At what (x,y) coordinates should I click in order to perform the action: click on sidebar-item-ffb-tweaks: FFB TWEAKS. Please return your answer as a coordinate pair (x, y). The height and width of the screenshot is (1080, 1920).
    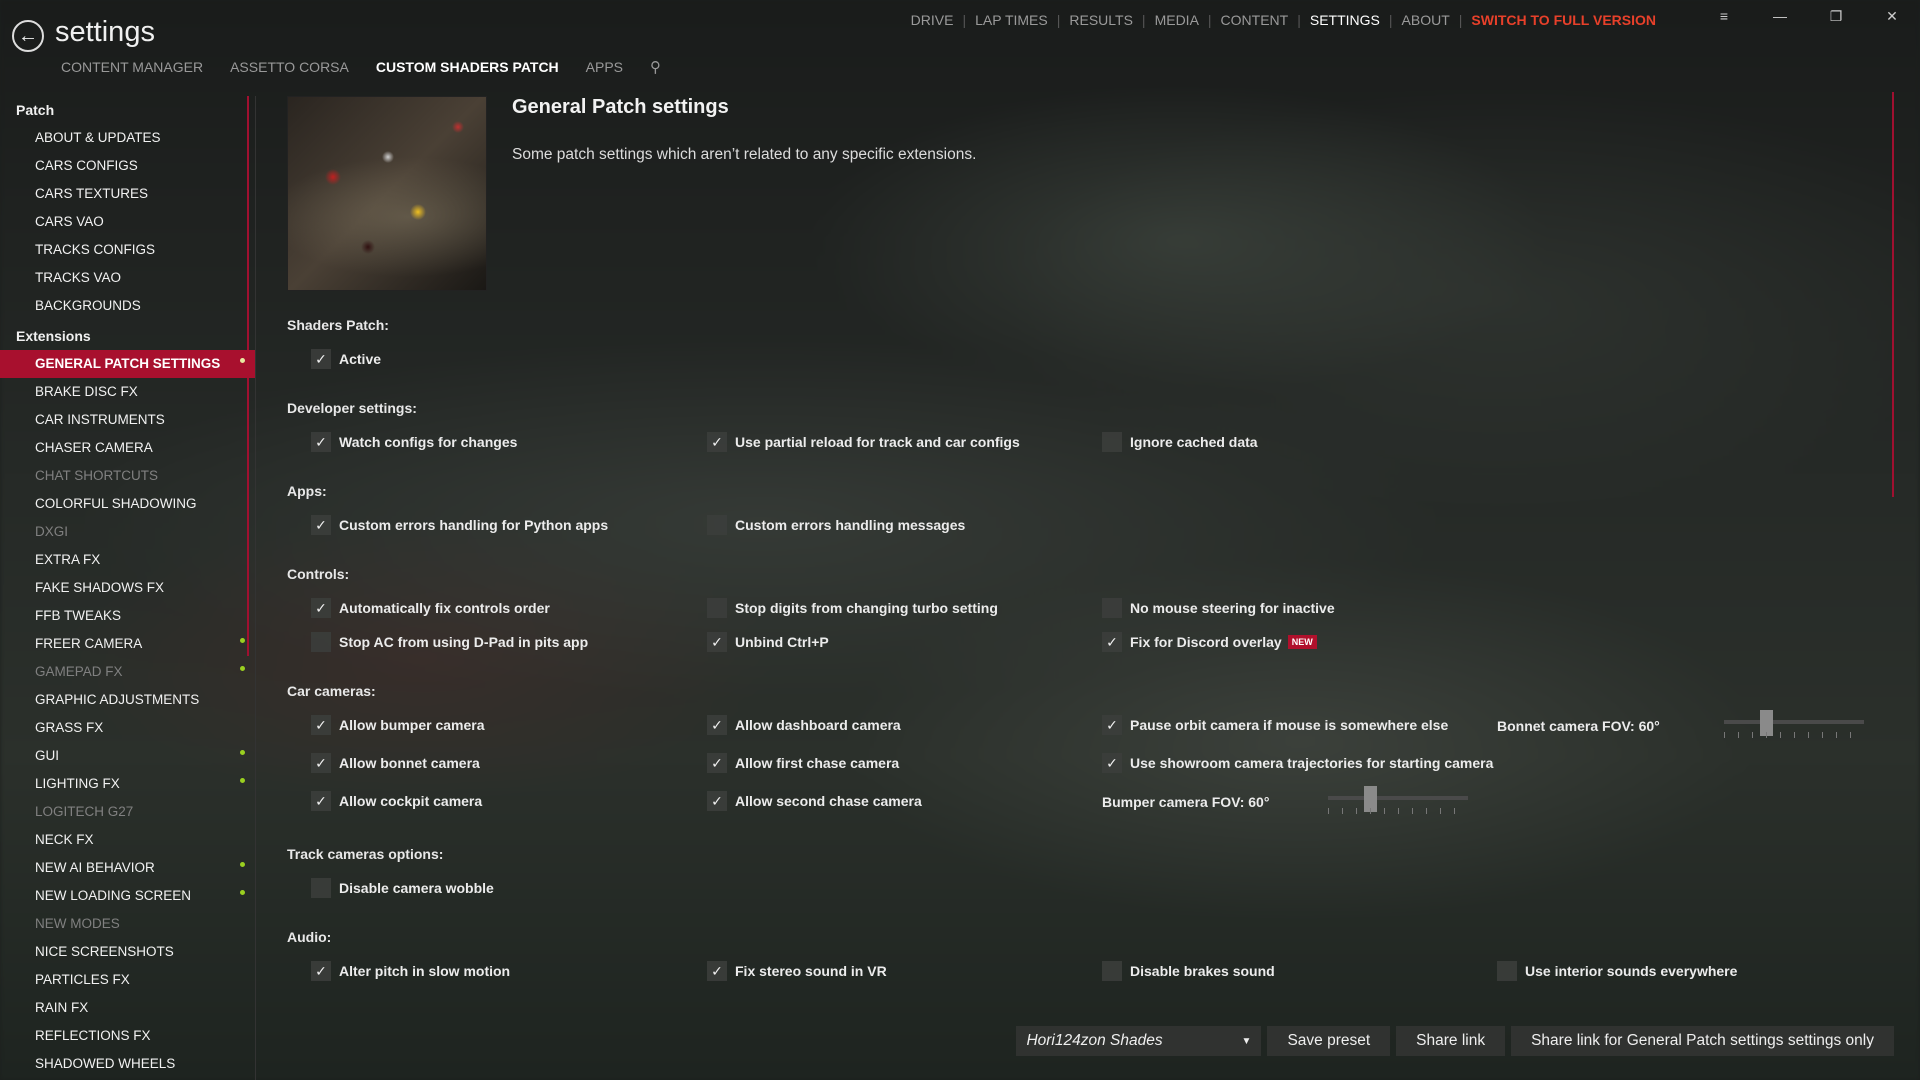
    Looking at the image, I should click on (127, 616).